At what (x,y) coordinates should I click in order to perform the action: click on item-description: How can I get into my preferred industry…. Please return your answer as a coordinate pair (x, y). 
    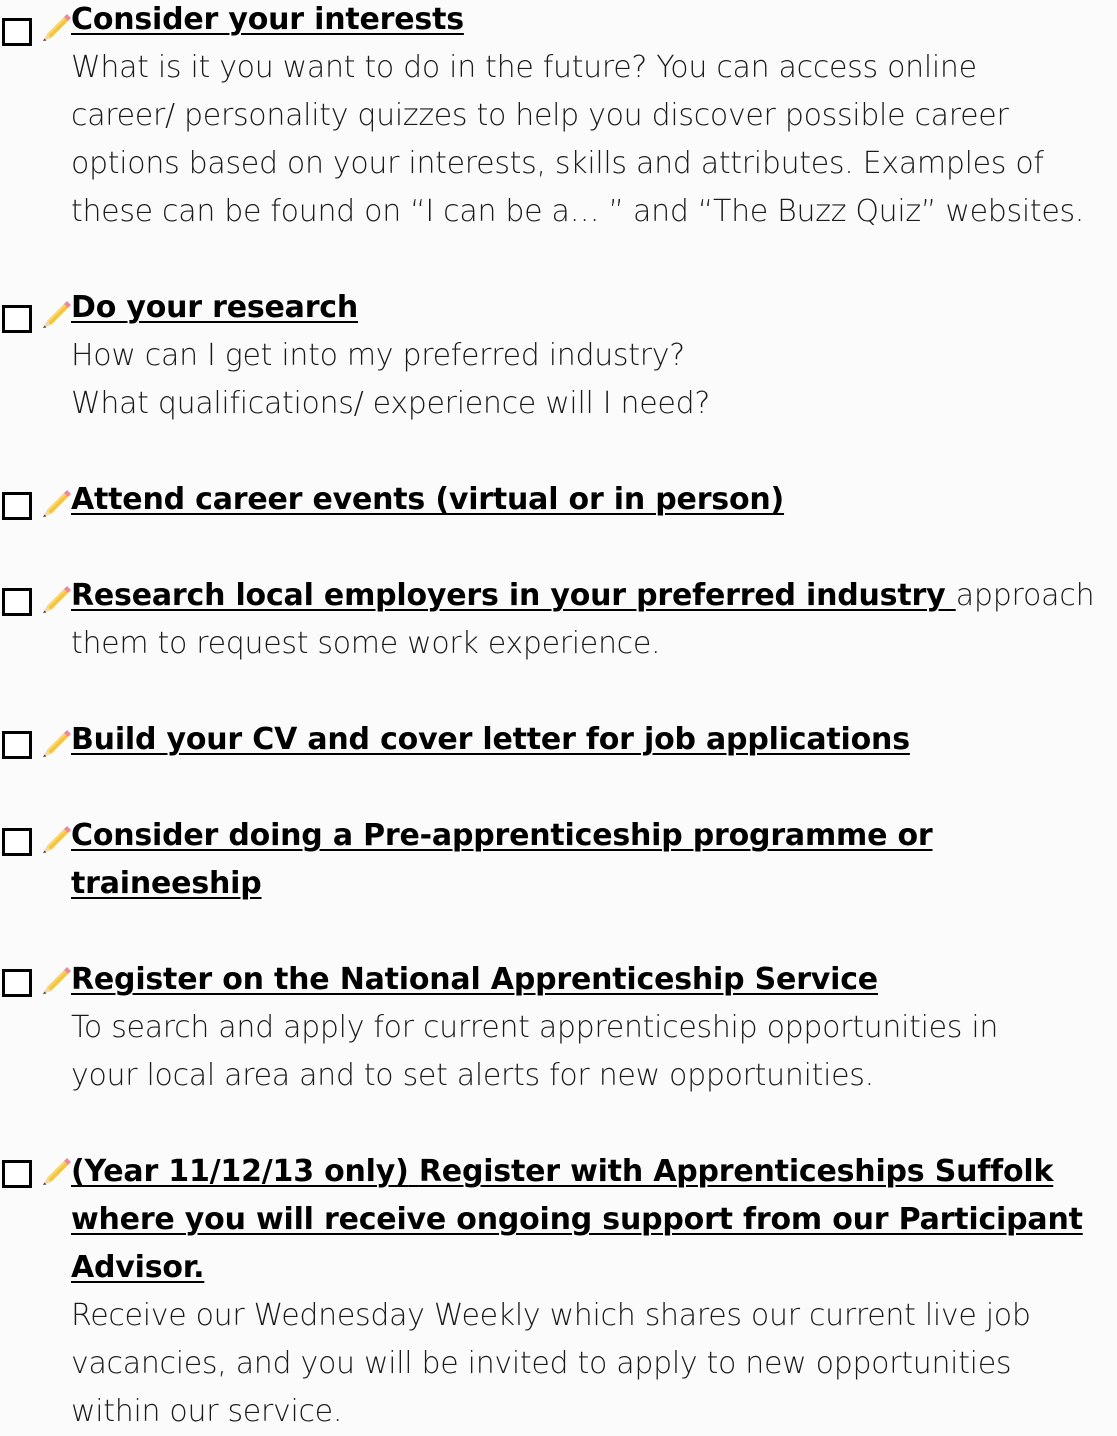
    Looking at the image, I should click on (390, 379).